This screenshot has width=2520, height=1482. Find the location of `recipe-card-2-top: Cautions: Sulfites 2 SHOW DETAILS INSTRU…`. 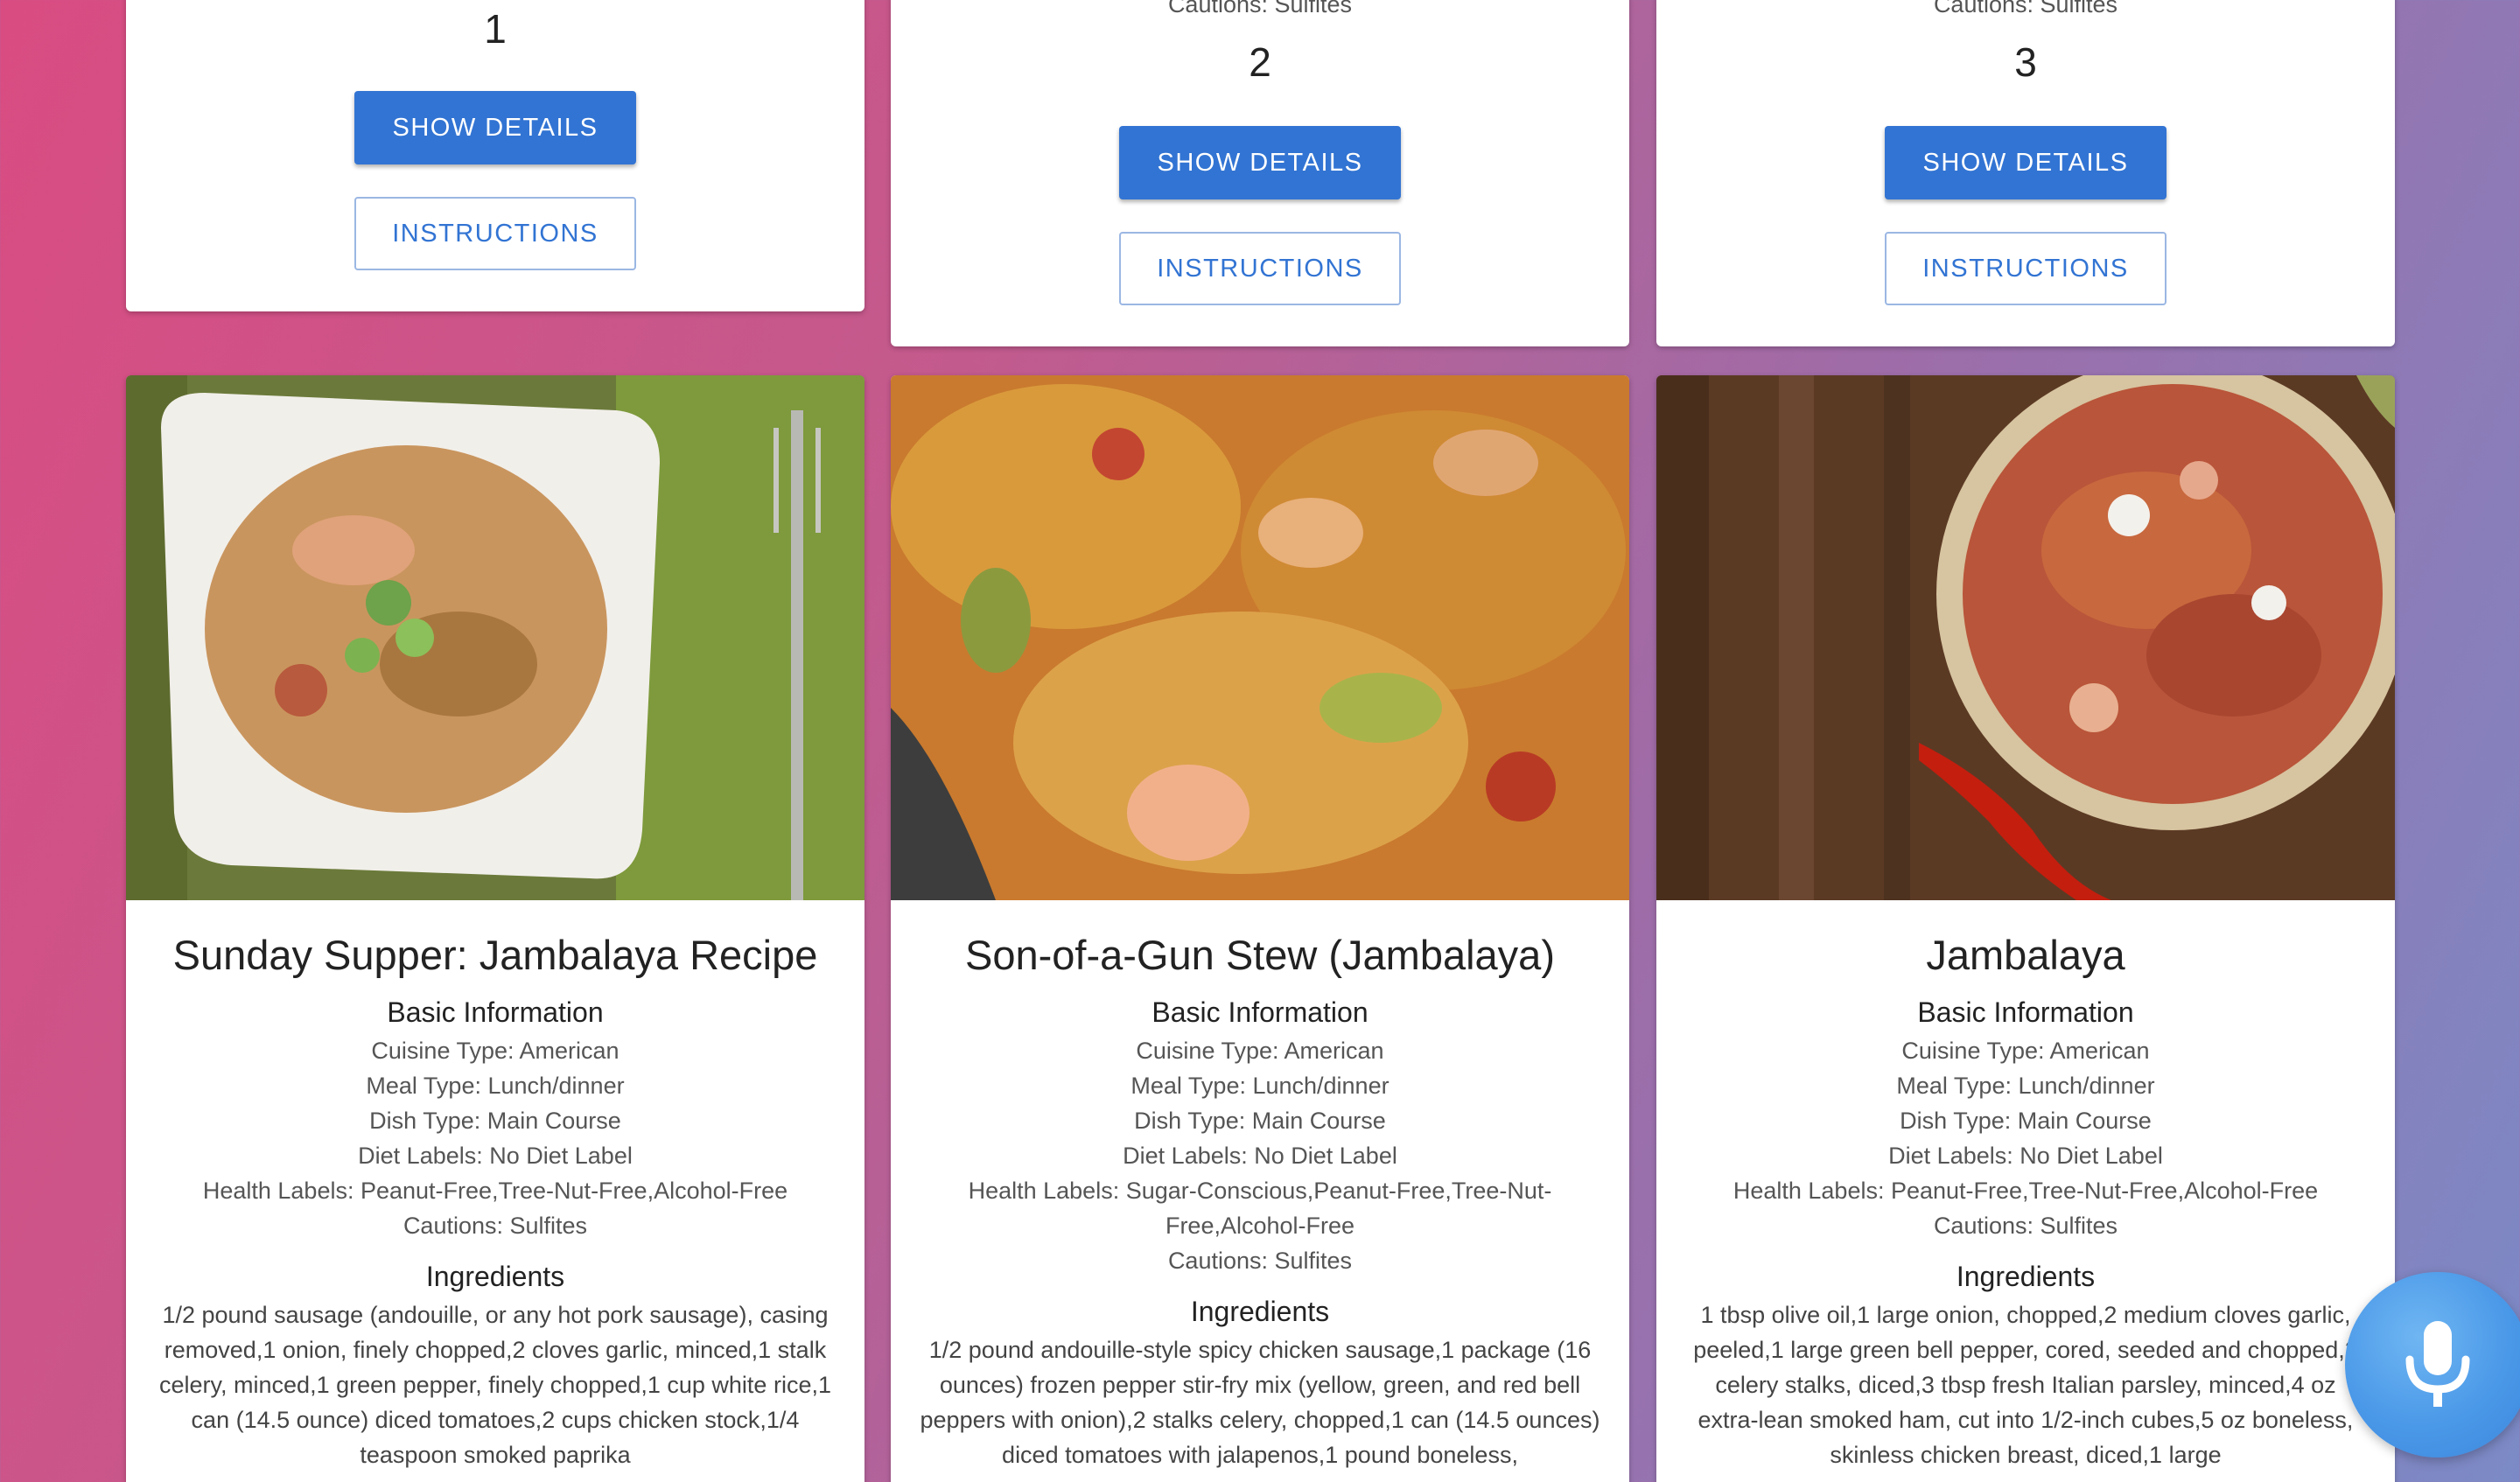

recipe-card-2-top: Cautions: Sulfites 2 SHOW DETAILS INSTRU… is located at coordinates (1260, 173).